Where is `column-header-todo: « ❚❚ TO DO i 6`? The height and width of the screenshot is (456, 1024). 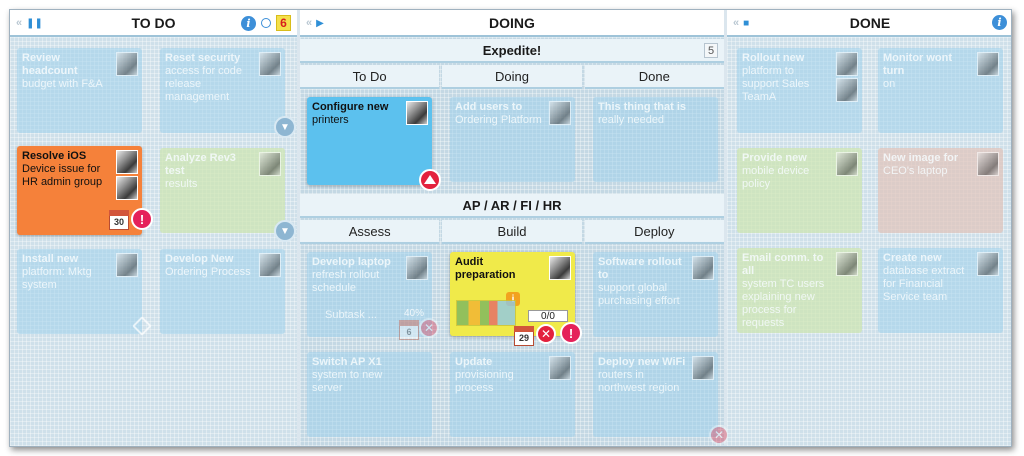
column-header-todo: « ❚❚ TO DO i 6 is located at coordinates (153, 23).